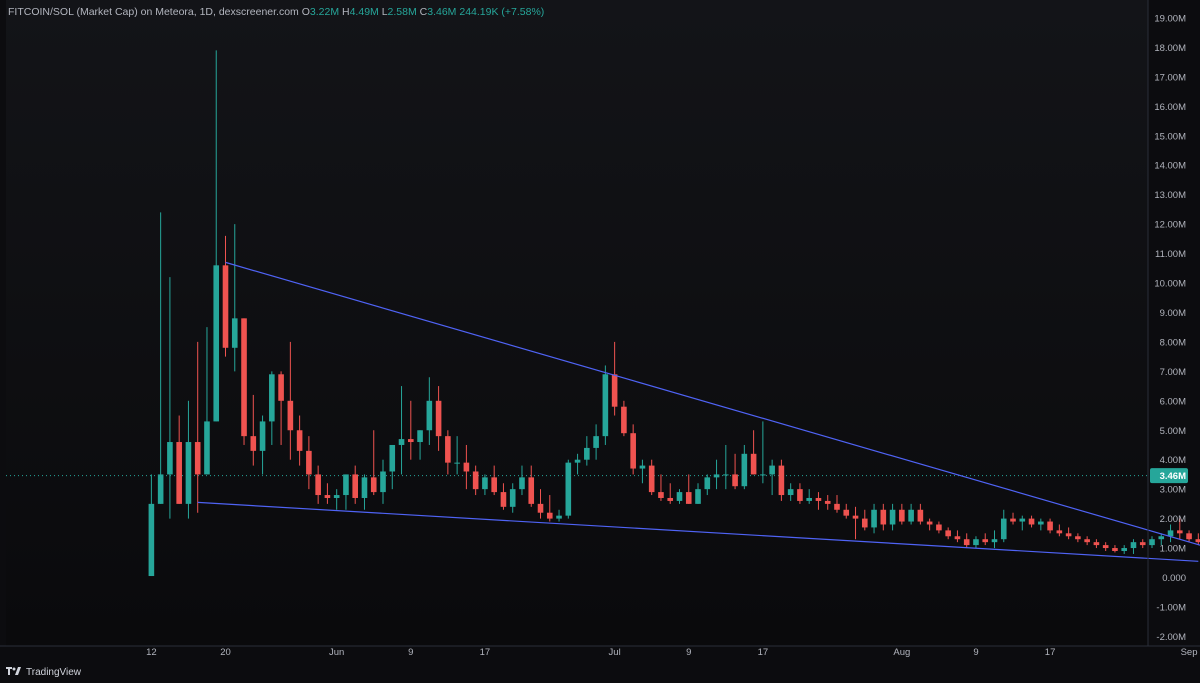 Image resolution: width=1200 pixels, height=683 pixels. Describe the element at coordinates (1173, 342) in the screenshot. I see `price-tick-label: 8.00M` at that location.